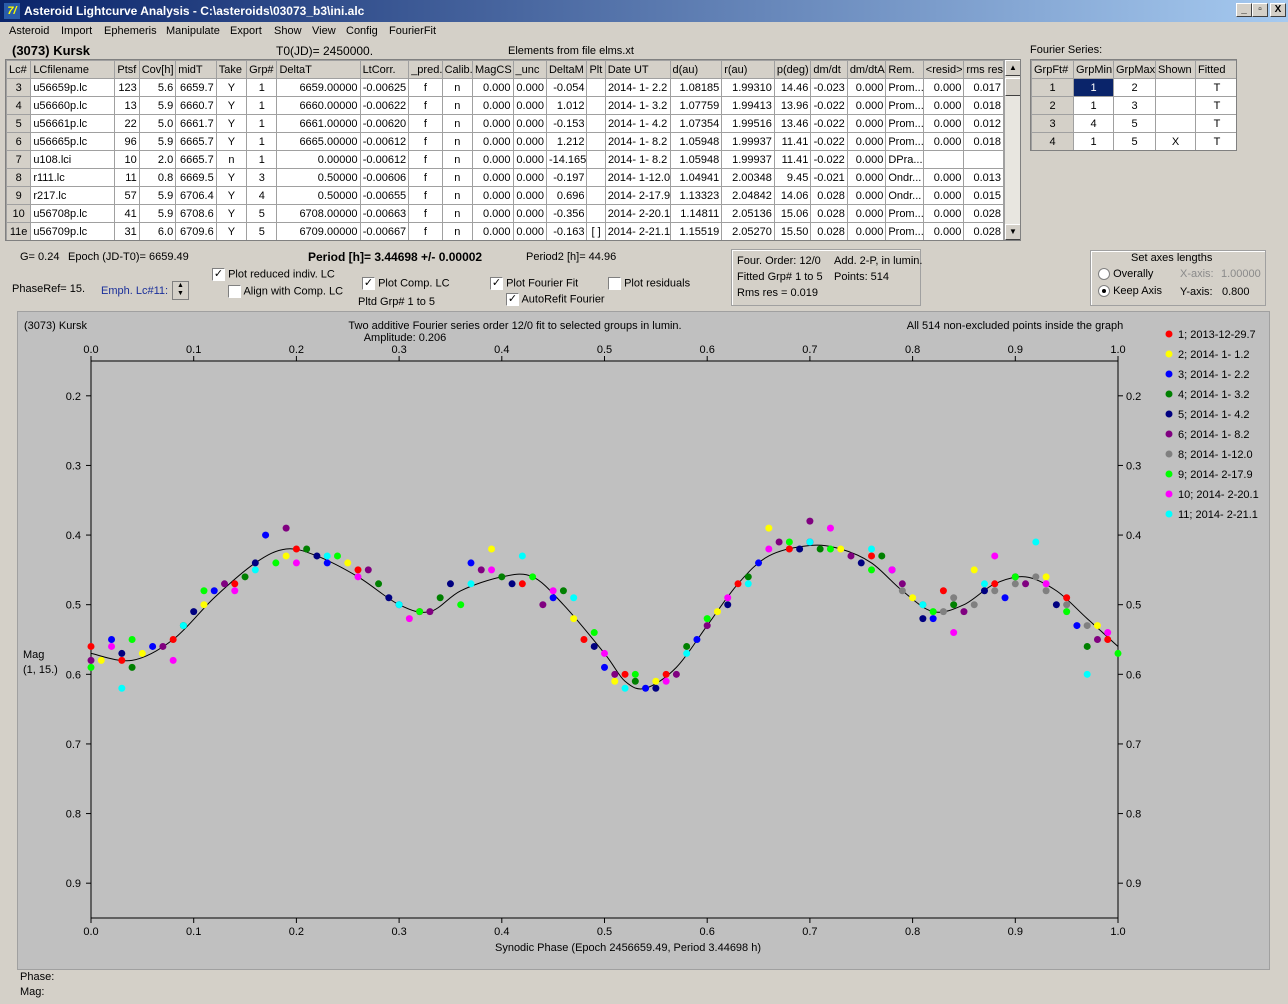 Image resolution: width=1288 pixels, height=1004 pixels. Describe the element at coordinates (596, 231) in the screenshot. I see `table-cell: [ ]` at that location.